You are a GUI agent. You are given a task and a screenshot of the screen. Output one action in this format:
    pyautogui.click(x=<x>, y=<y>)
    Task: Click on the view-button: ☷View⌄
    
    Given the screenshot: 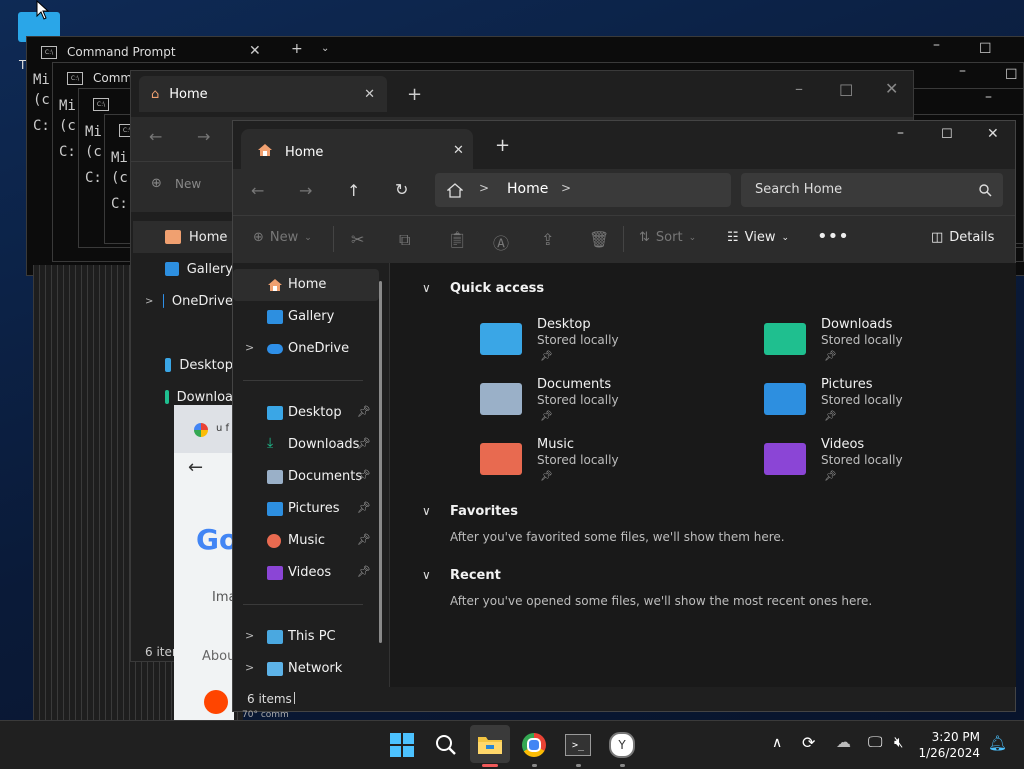 What is the action you would take?
    pyautogui.click(x=758, y=237)
    